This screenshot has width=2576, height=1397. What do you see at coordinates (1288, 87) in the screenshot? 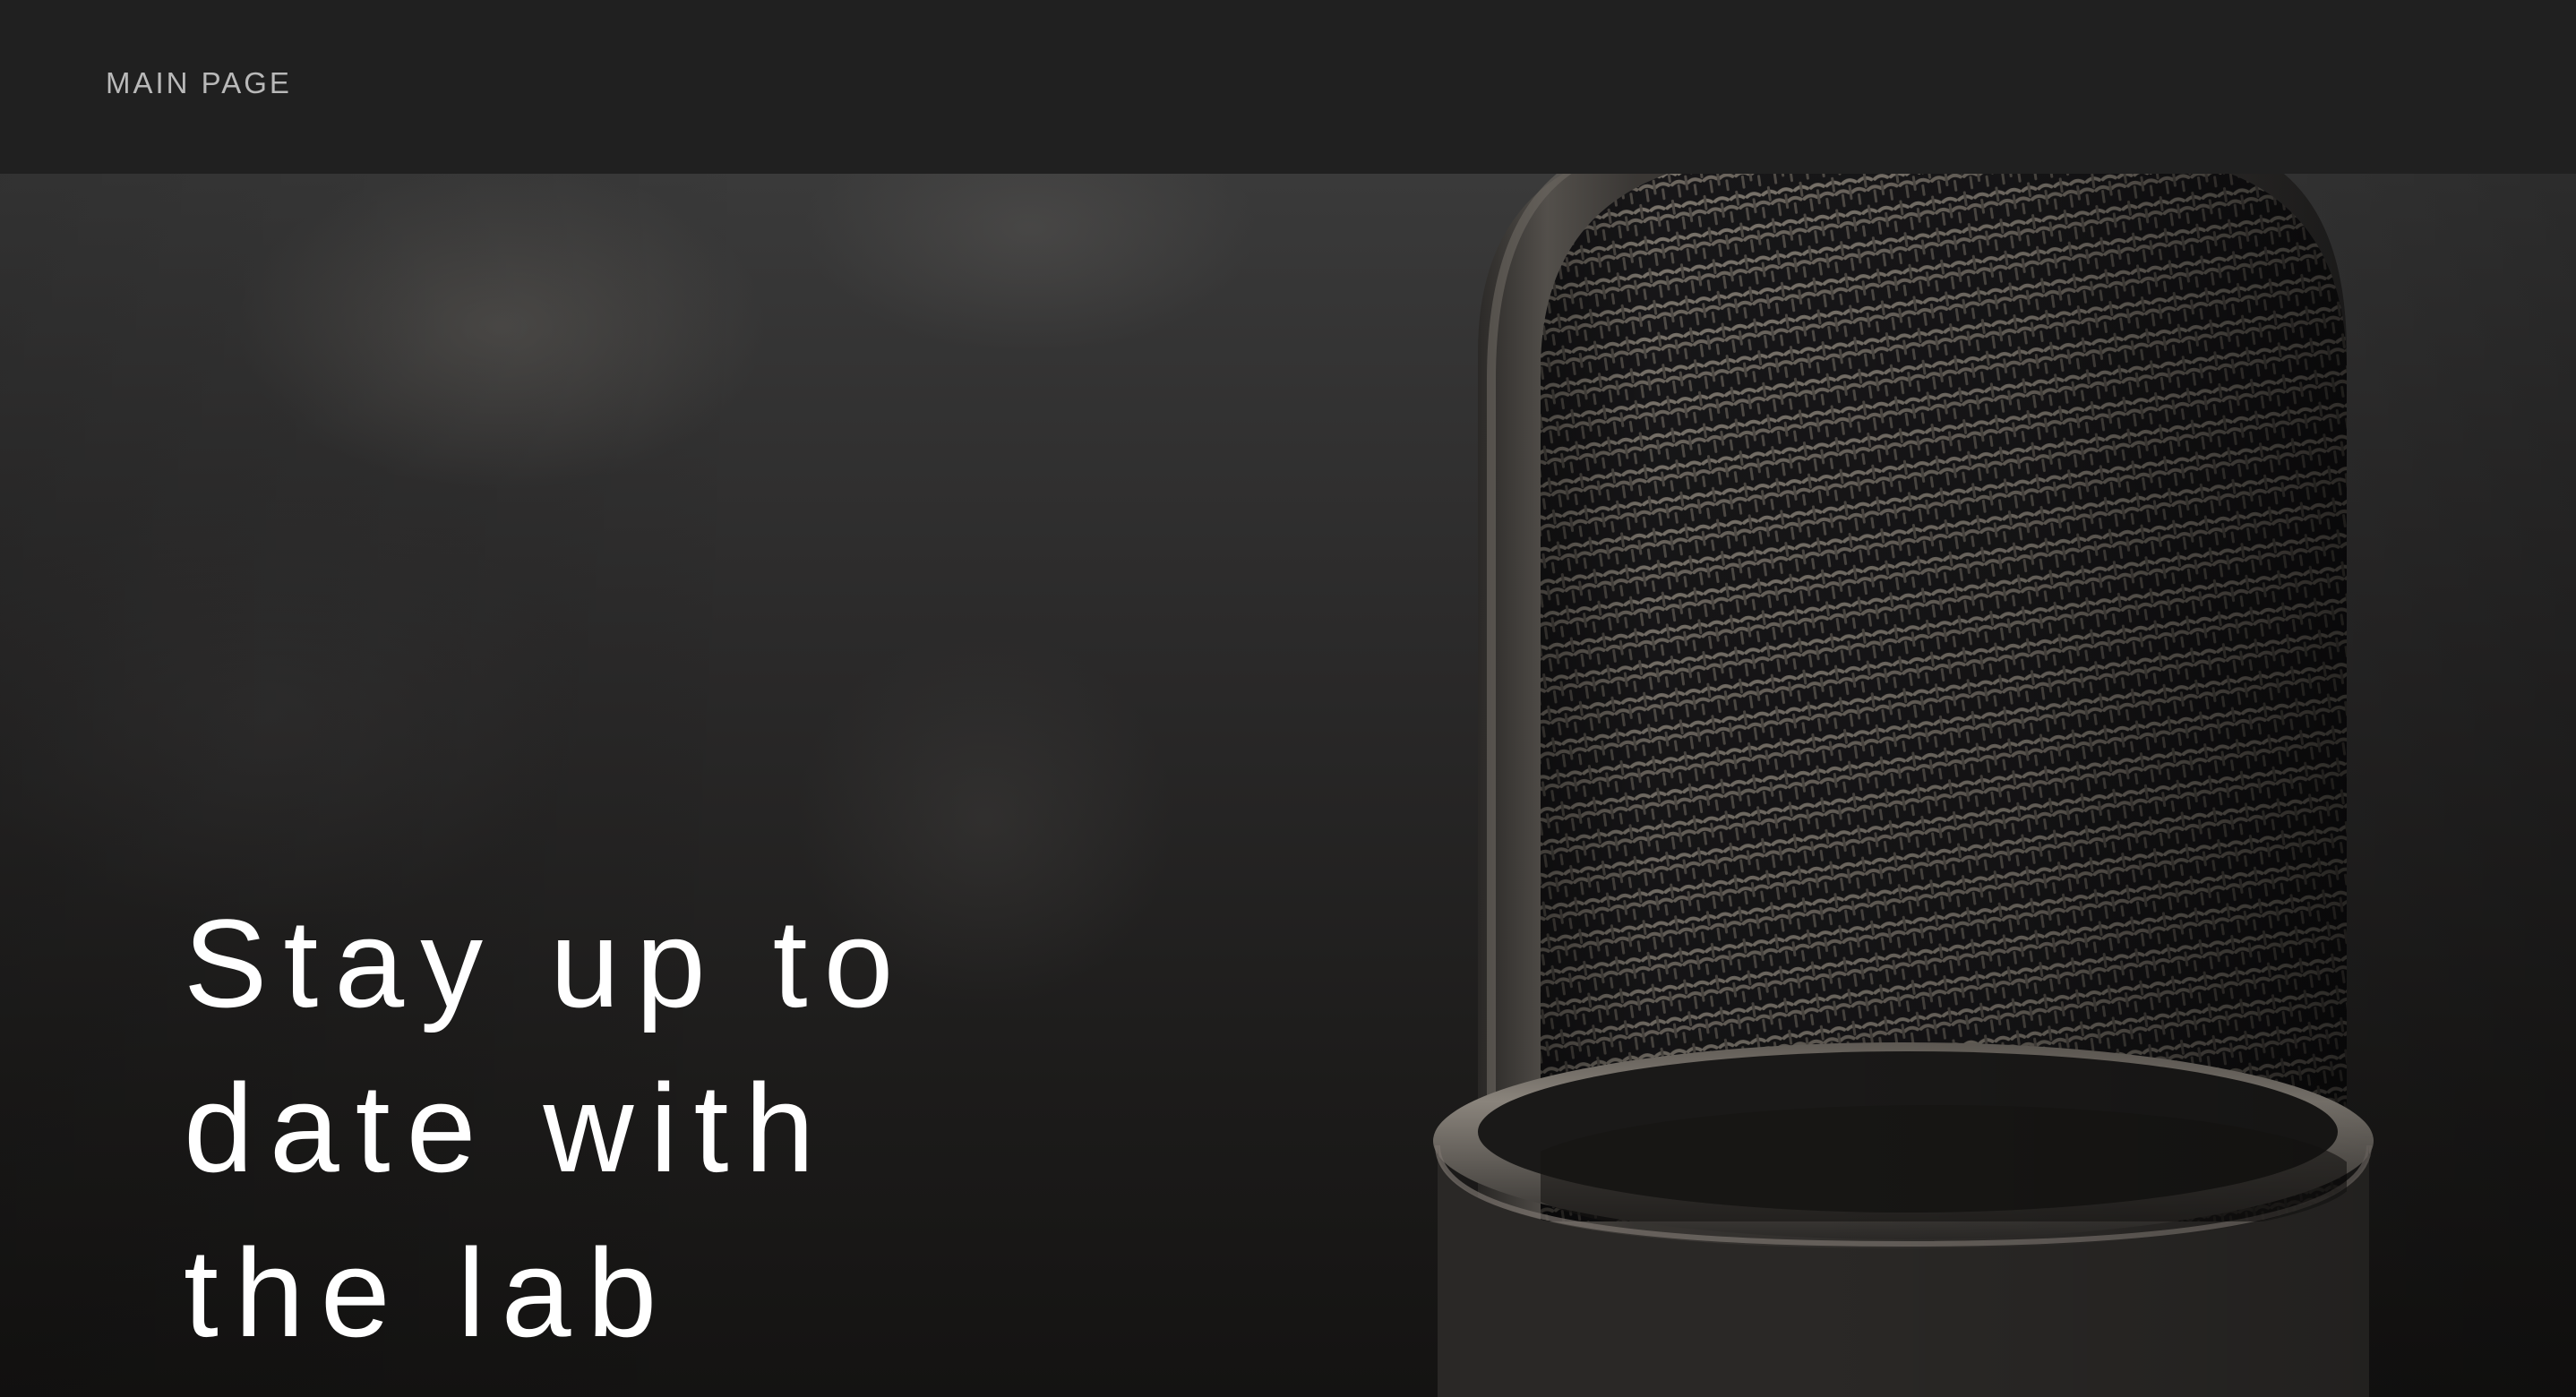
I see `top-navigation-bar: MAIN PAGE` at bounding box center [1288, 87].